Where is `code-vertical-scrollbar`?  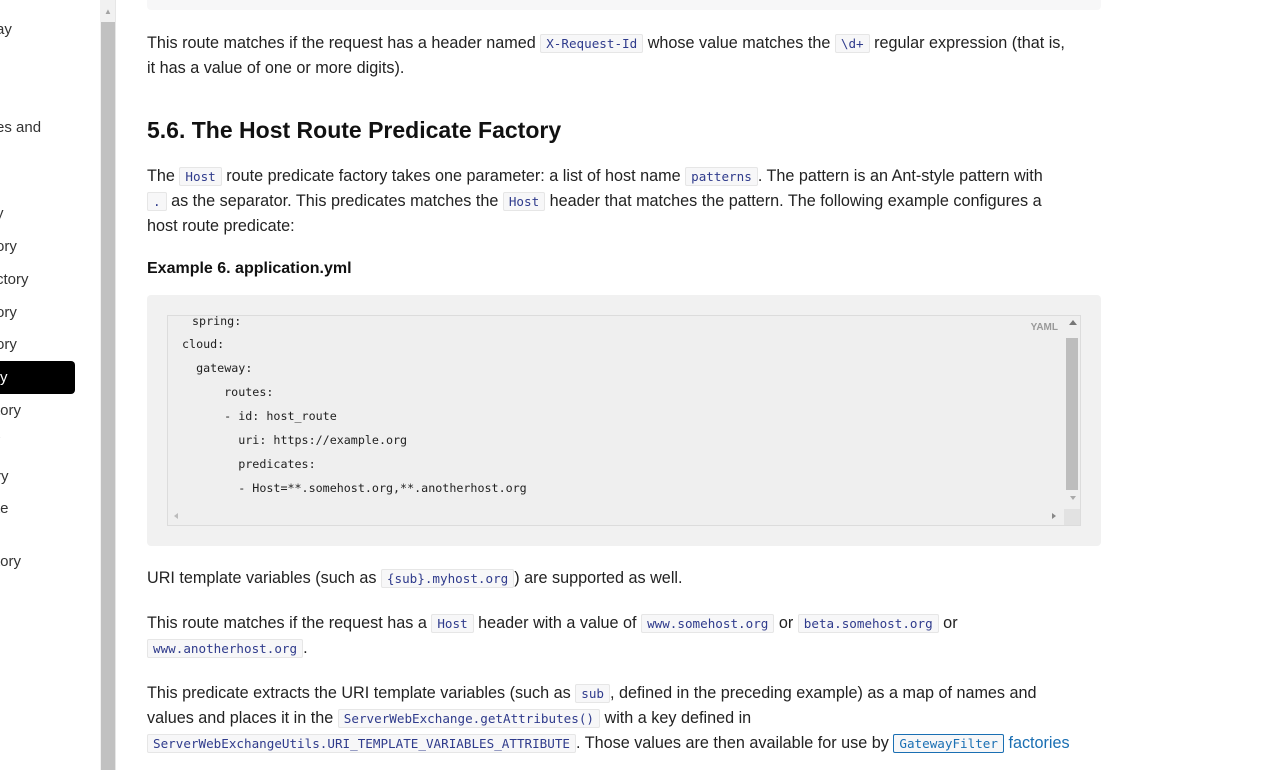 code-vertical-scrollbar is located at coordinates (1072, 412).